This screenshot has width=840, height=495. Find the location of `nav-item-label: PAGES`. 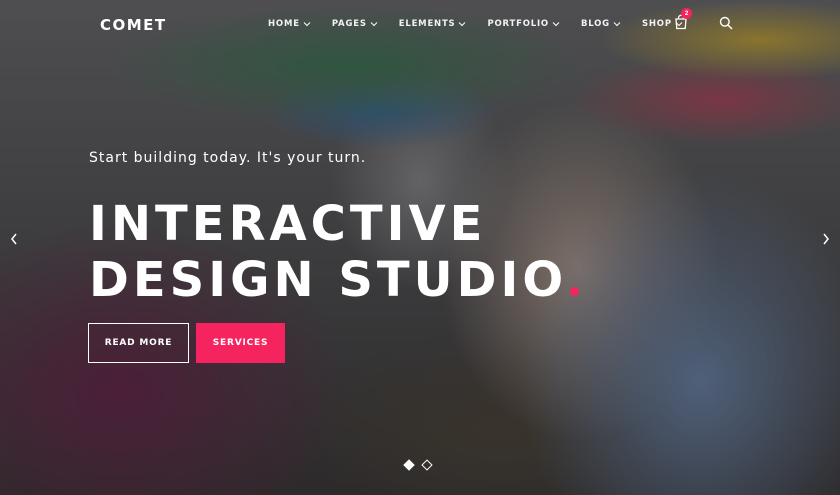

nav-item-label: PAGES is located at coordinates (349, 24).